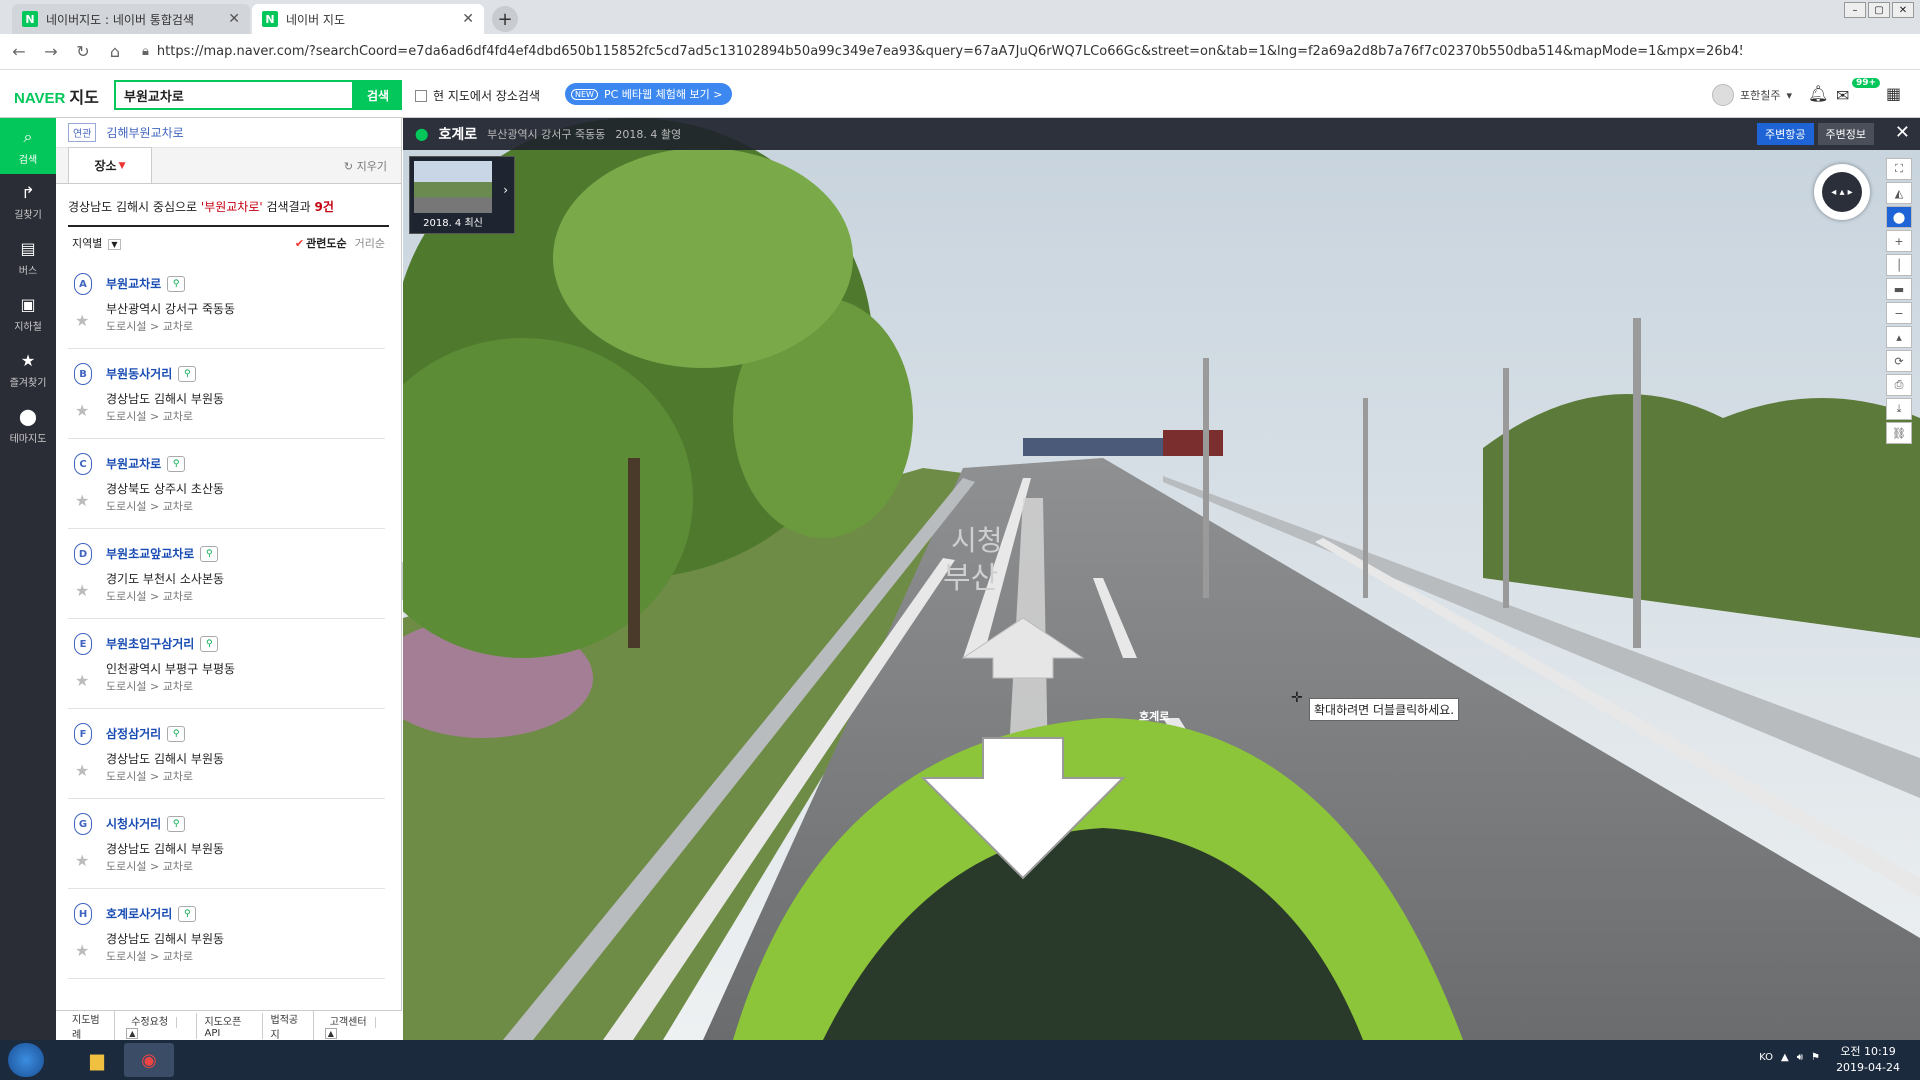 This screenshot has width=1920, height=1080. I want to click on zoom-in-icon: +, so click(1899, 241).